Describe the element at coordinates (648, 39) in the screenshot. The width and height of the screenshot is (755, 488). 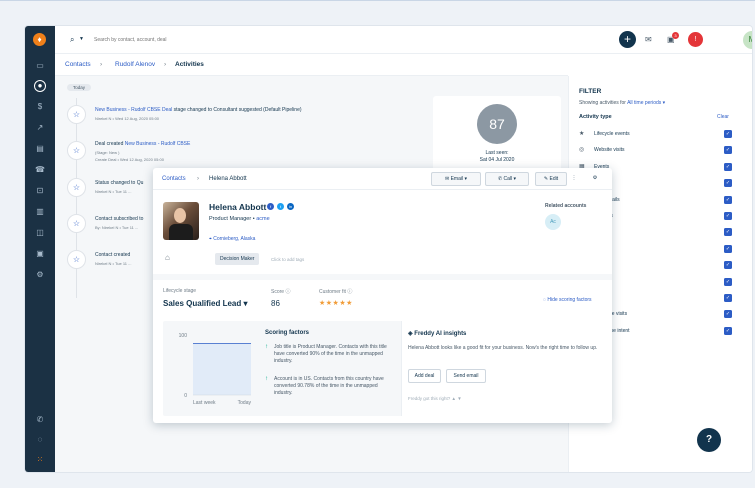
I see `mail-icon: ✉` at that location.